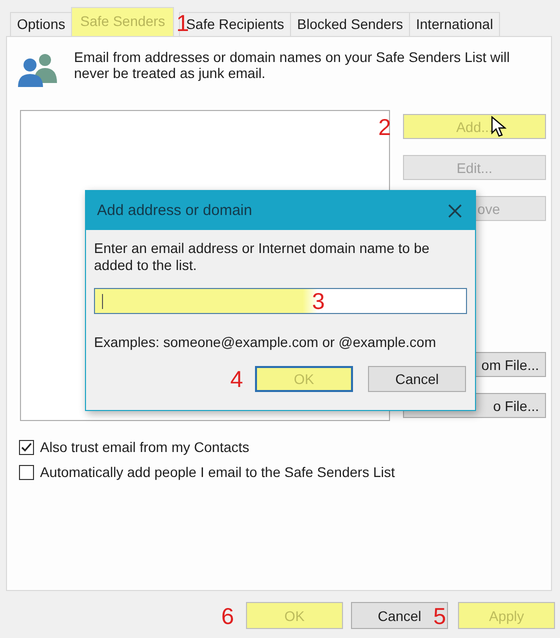  I want to click on button: Cancel, so click(417, 379).